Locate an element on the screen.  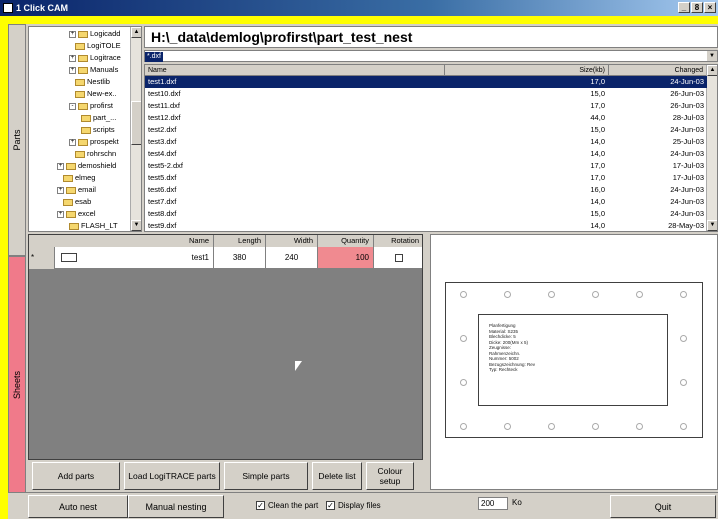
file-filter-select: *.dxf ▼ is located at coordinates (431, 56).